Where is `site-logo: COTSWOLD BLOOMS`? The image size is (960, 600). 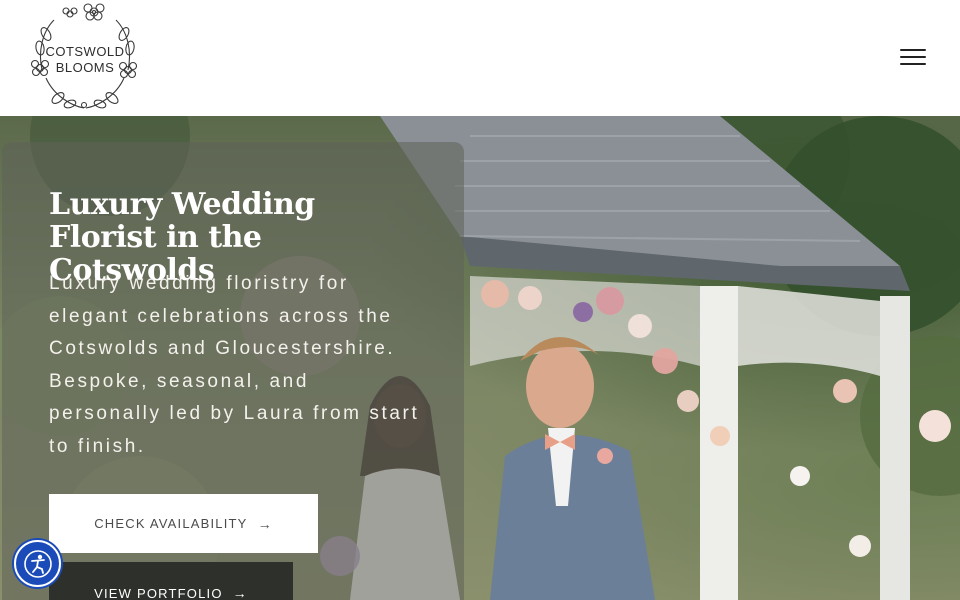 site-logo: COTSWOLD BLOOMS is located at coordinates (85, 57).